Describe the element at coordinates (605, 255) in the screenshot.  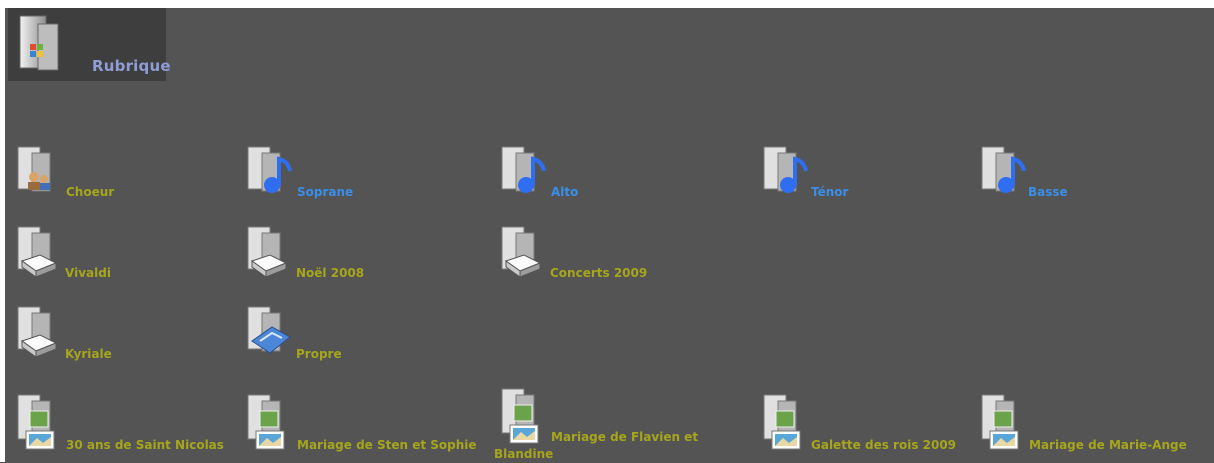
I see `folder-concerts-2009: Concerts 2009` at that location.